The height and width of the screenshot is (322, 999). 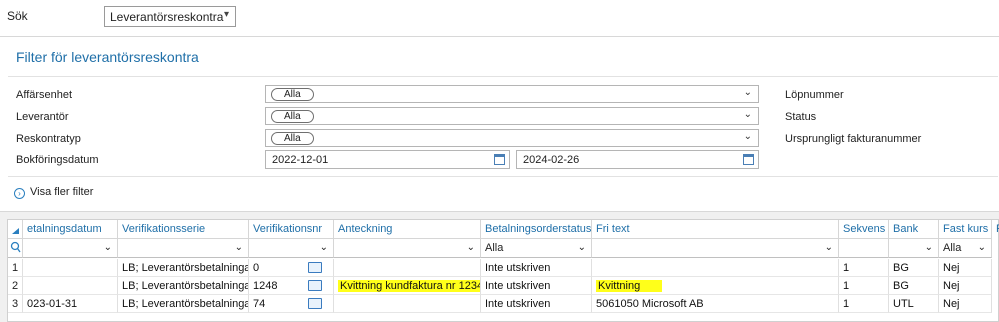 What do you see at coordinates (70, 304) in the screenshot?
I see `cell-datum: 023-01-31` at bounding box center [70, 304].